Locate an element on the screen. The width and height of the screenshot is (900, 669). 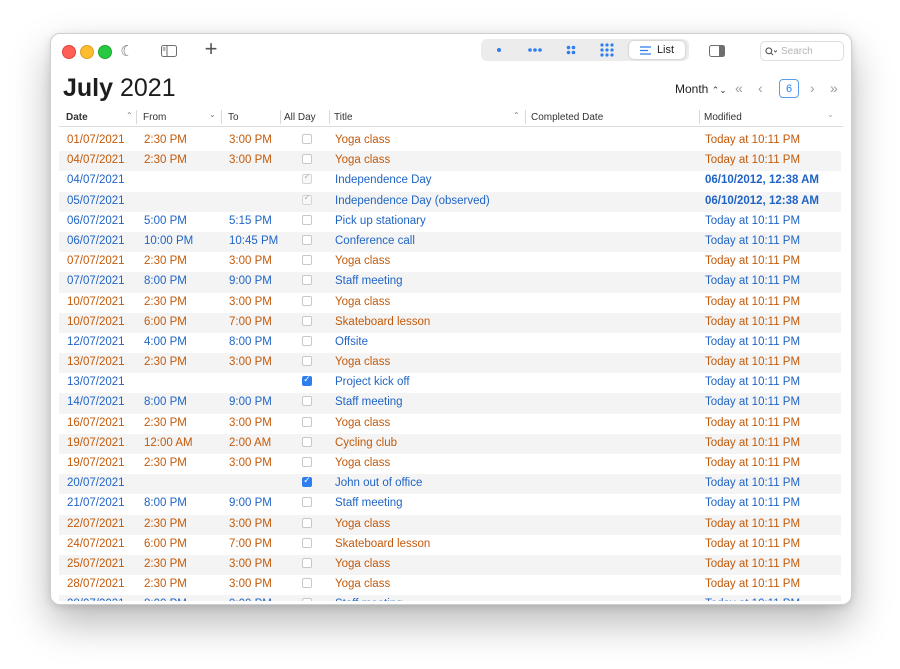
sidebar-toggle-icon is located at coordinates (169, 51).